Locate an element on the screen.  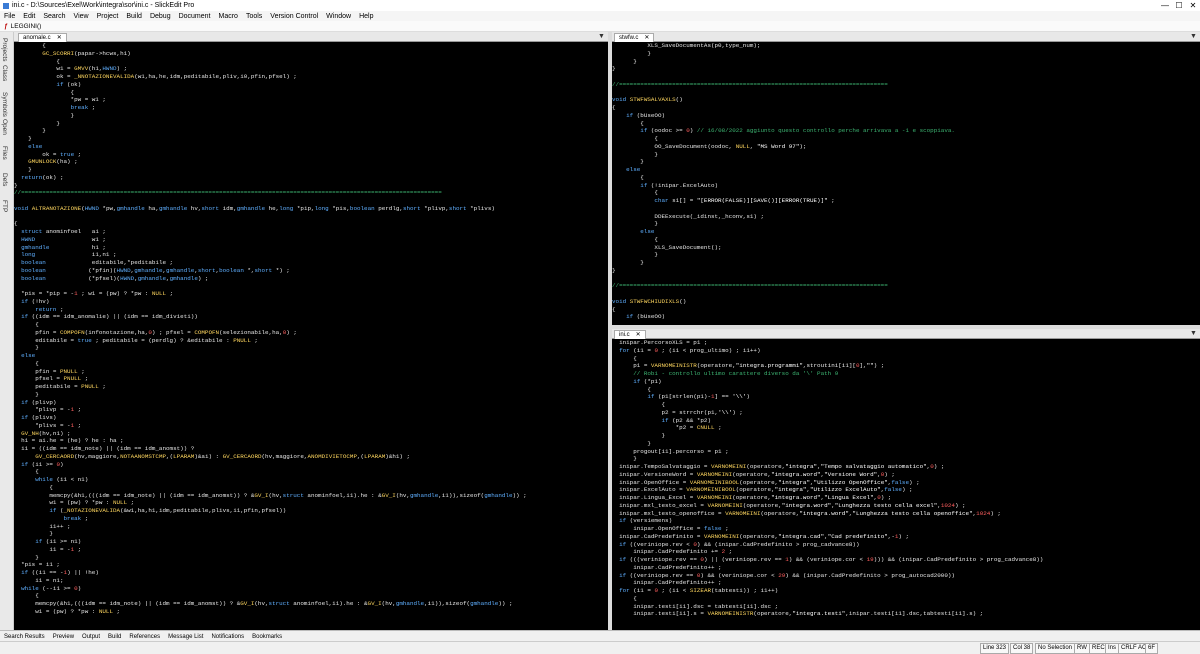
menu-view: View is located at coordinates (81, 16).